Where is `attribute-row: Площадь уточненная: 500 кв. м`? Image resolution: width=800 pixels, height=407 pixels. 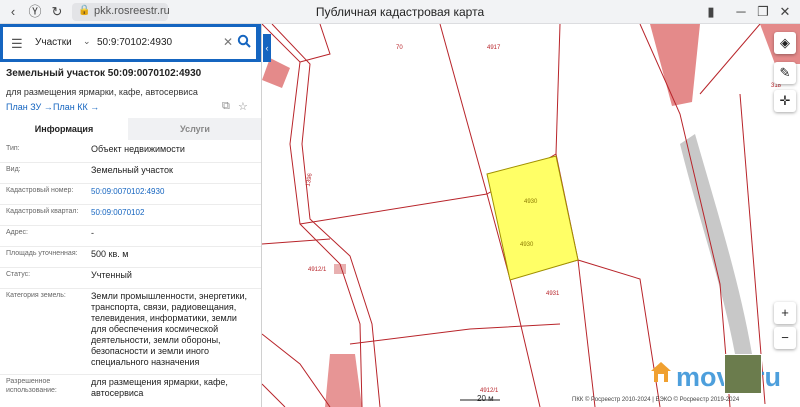 attribute-row: Площадь уточненная: 500 кв. м is located at coordinates (130, 257).